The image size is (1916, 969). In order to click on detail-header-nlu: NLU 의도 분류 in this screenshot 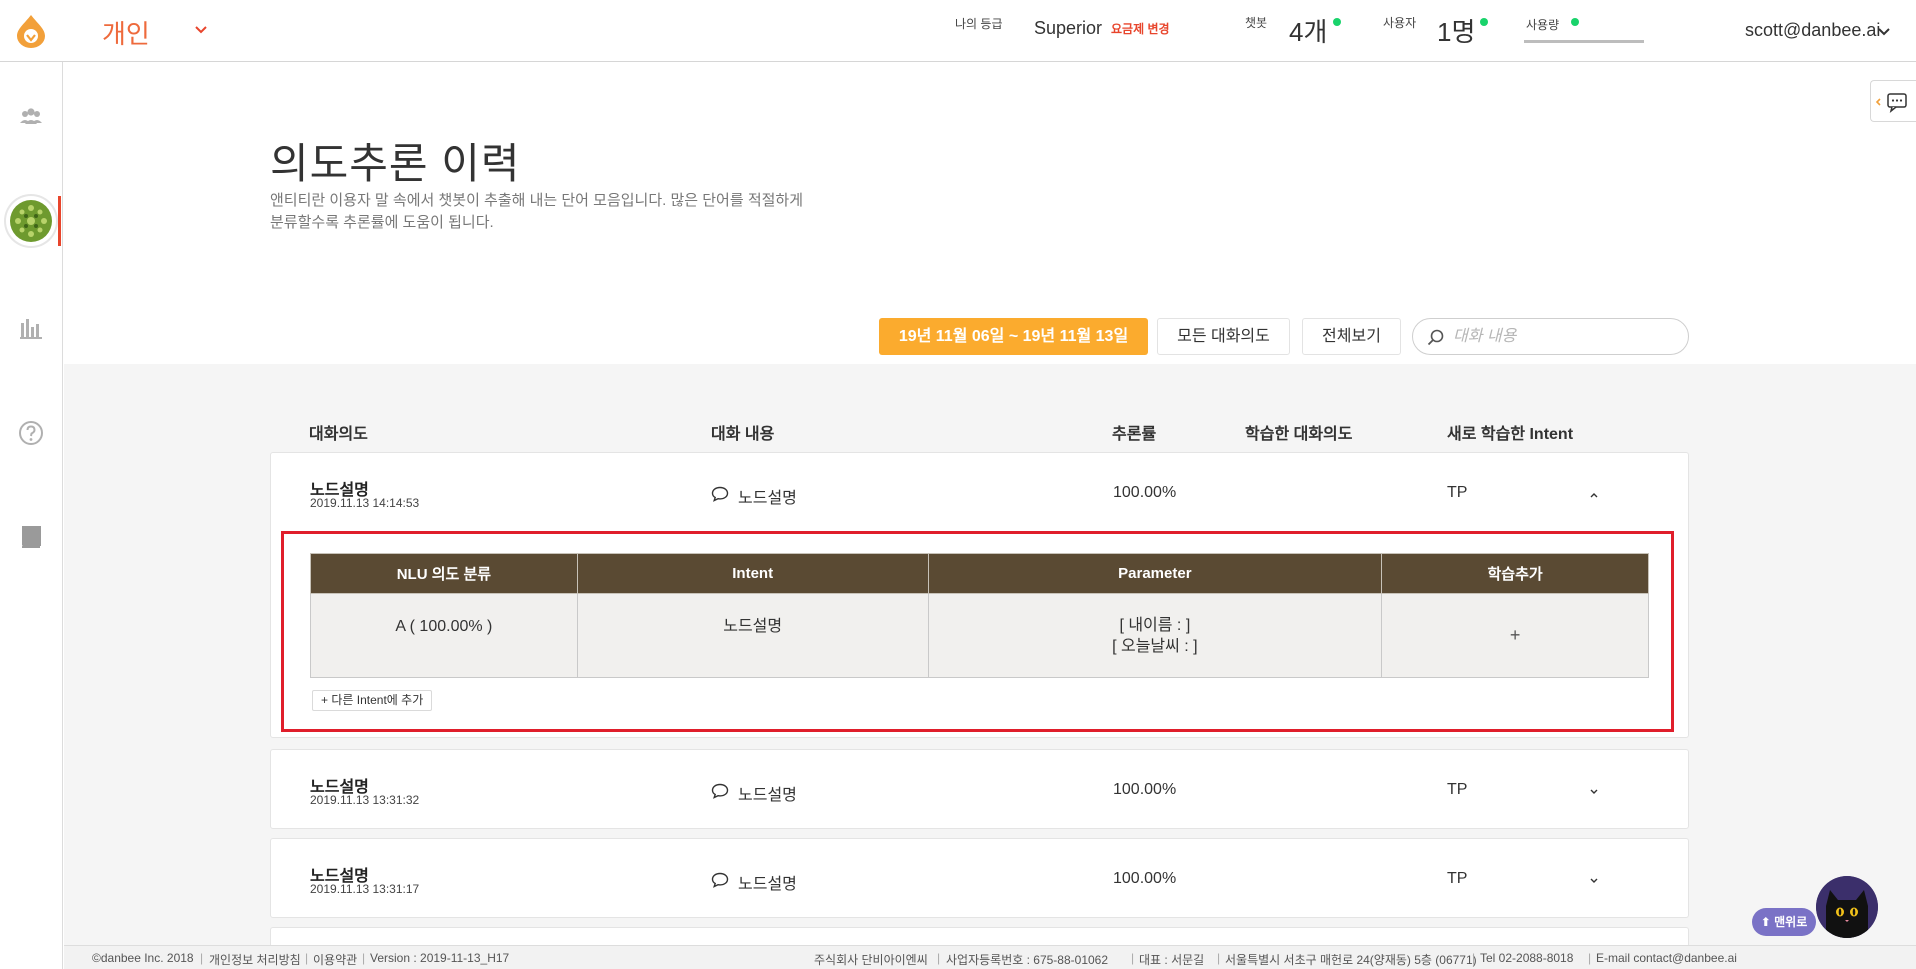, I will do `click(444, 573)`.